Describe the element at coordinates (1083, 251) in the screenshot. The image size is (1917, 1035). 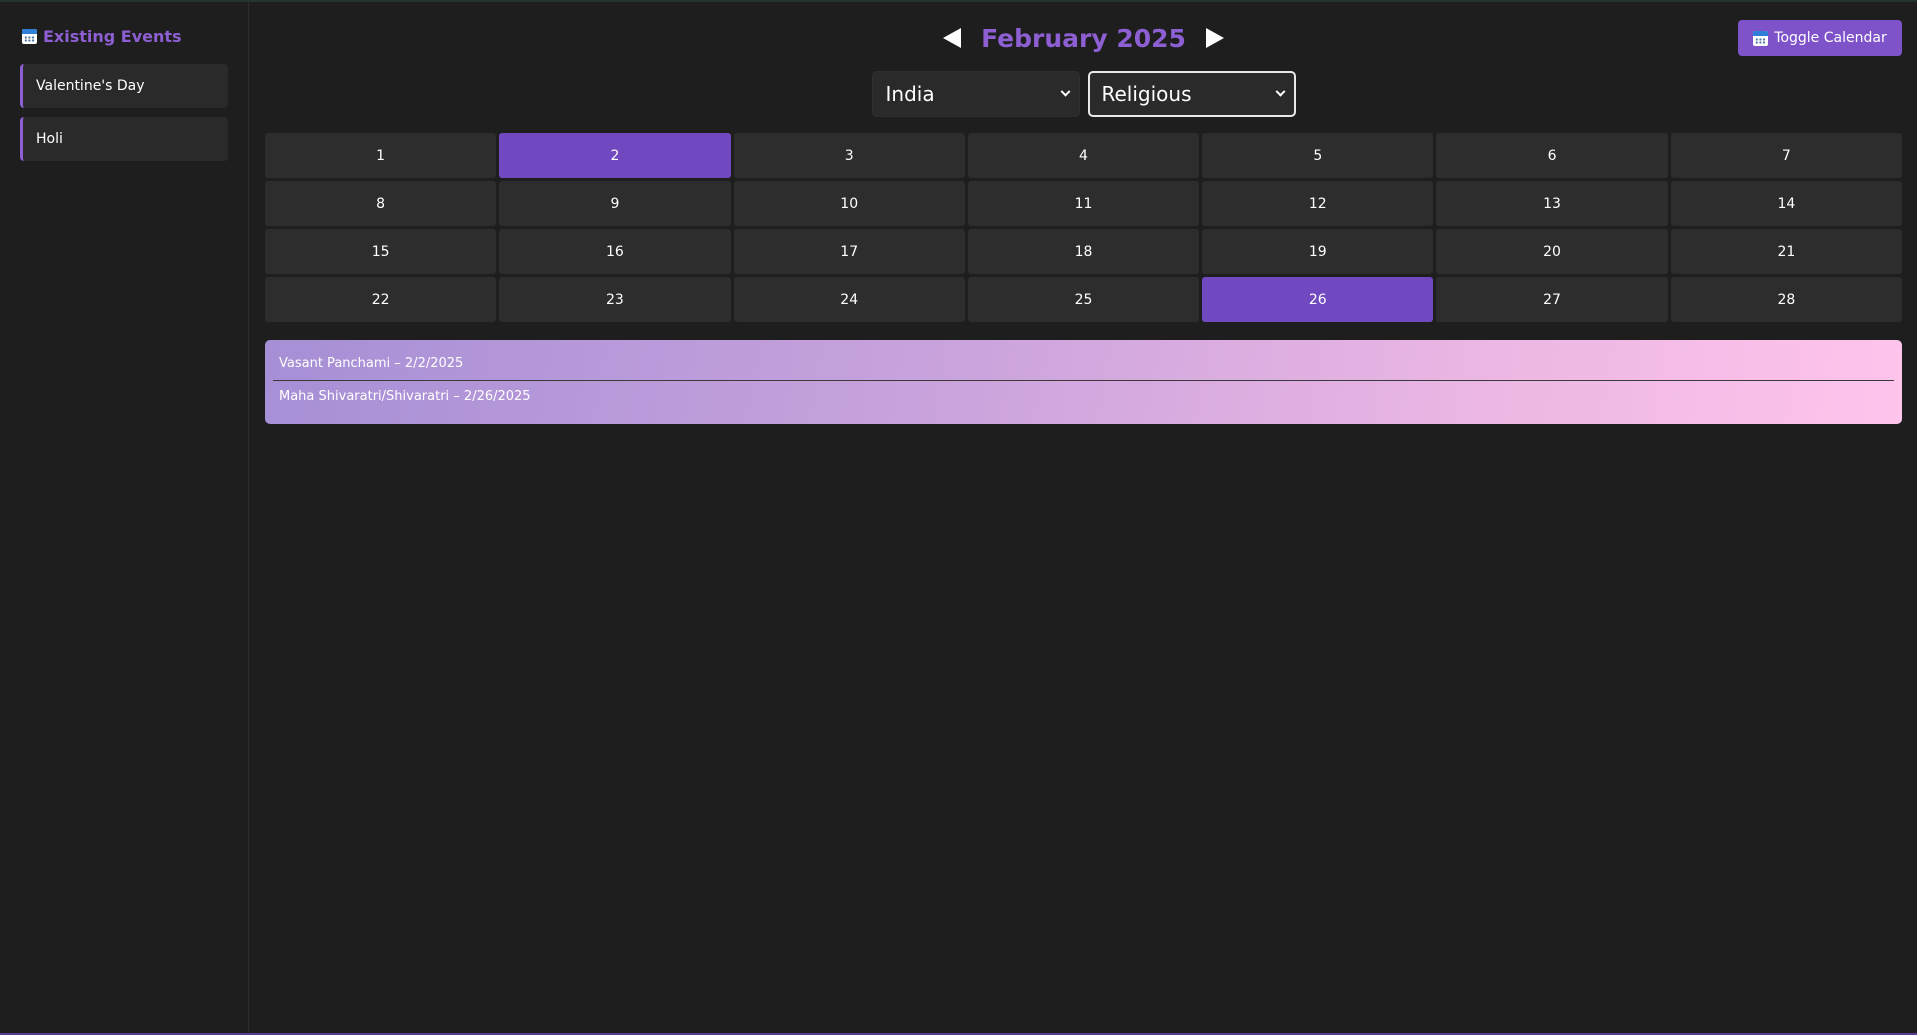
I see `calendar-day-18: 18` at that location.